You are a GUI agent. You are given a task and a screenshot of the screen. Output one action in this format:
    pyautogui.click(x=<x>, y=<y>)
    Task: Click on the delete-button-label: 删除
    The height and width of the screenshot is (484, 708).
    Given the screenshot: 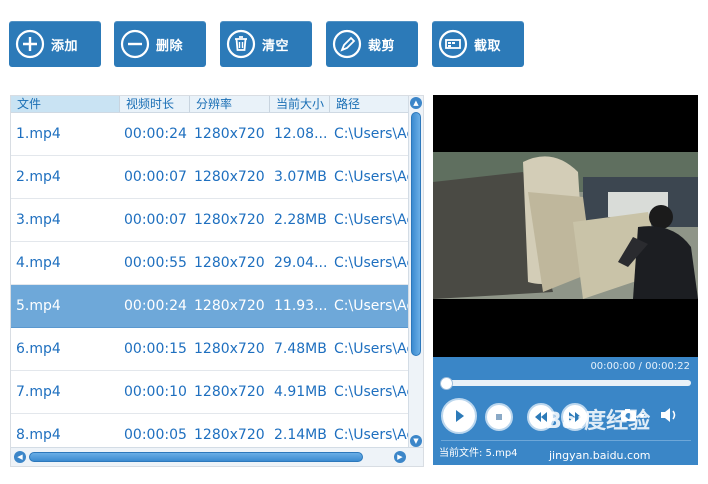 What is the action you would take?
    pyautogui.click(x=170, y=46)
    